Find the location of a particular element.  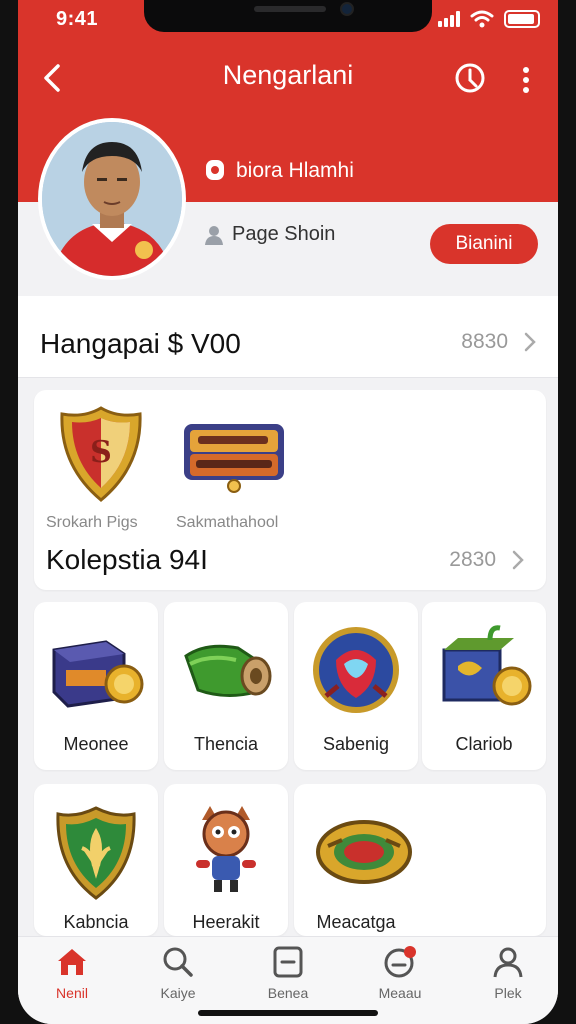

tab-label: Nenil is located at coordinates (72, 993).